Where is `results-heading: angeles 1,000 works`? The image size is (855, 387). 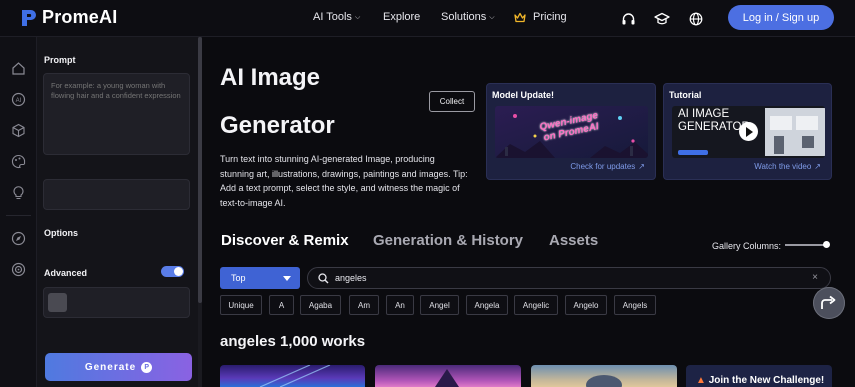 results-heading: angeles 1,000 works is located at coordinates (293, 341).